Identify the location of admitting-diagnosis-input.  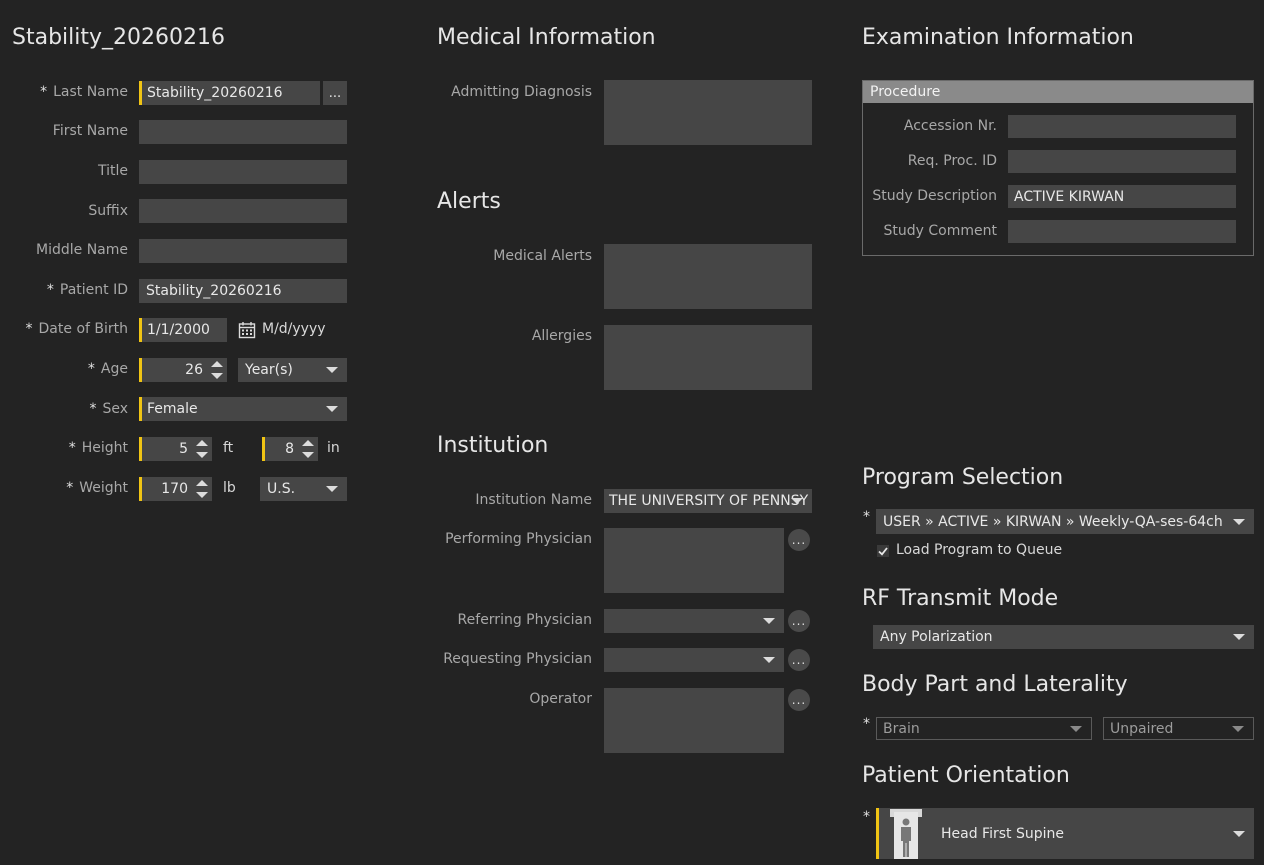
(708, 112).